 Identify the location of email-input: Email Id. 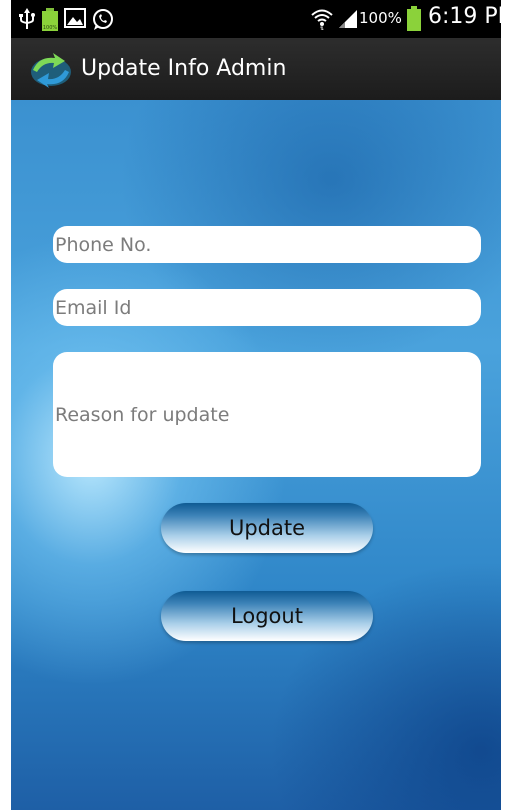
(267, 307).